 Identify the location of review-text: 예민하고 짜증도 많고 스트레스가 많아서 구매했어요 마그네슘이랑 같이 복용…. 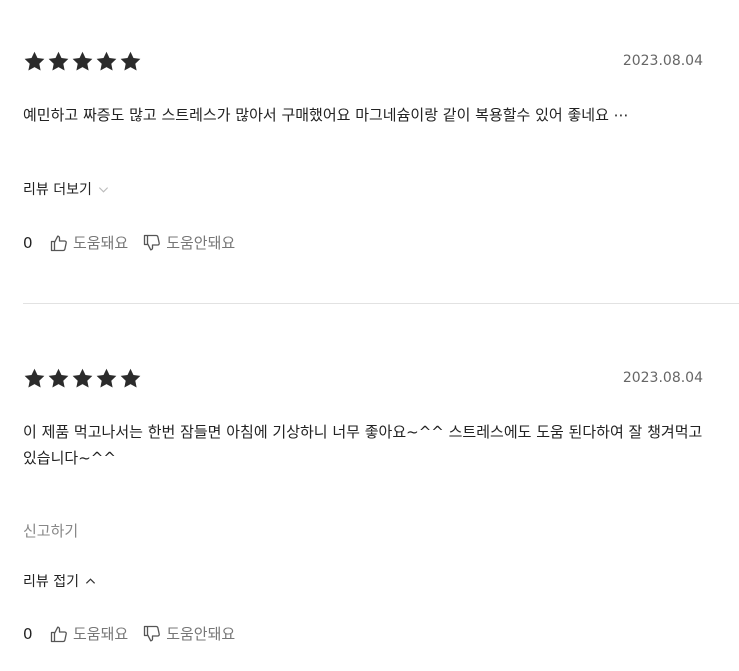
(326, 115).